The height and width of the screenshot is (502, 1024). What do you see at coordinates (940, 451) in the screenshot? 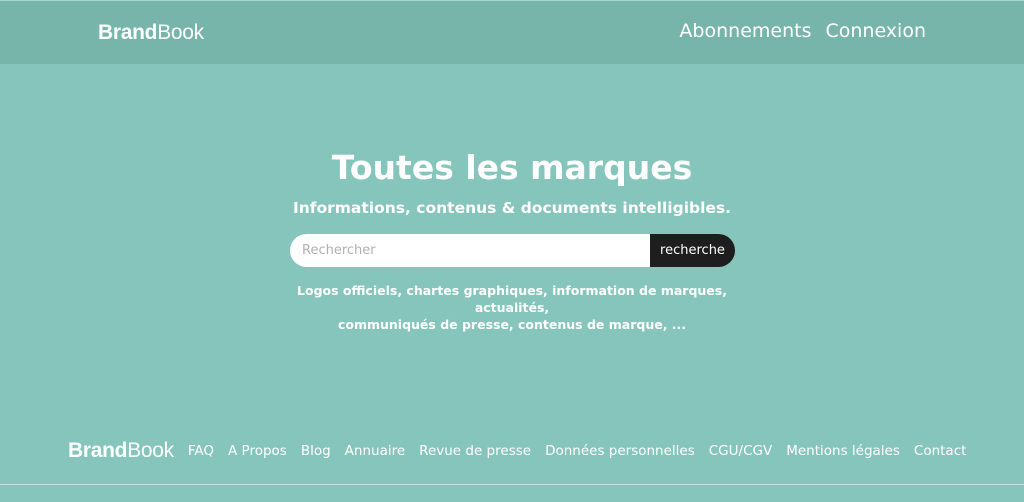
I see `footer-link-contact: Contact` at bounding box center [940, 451].